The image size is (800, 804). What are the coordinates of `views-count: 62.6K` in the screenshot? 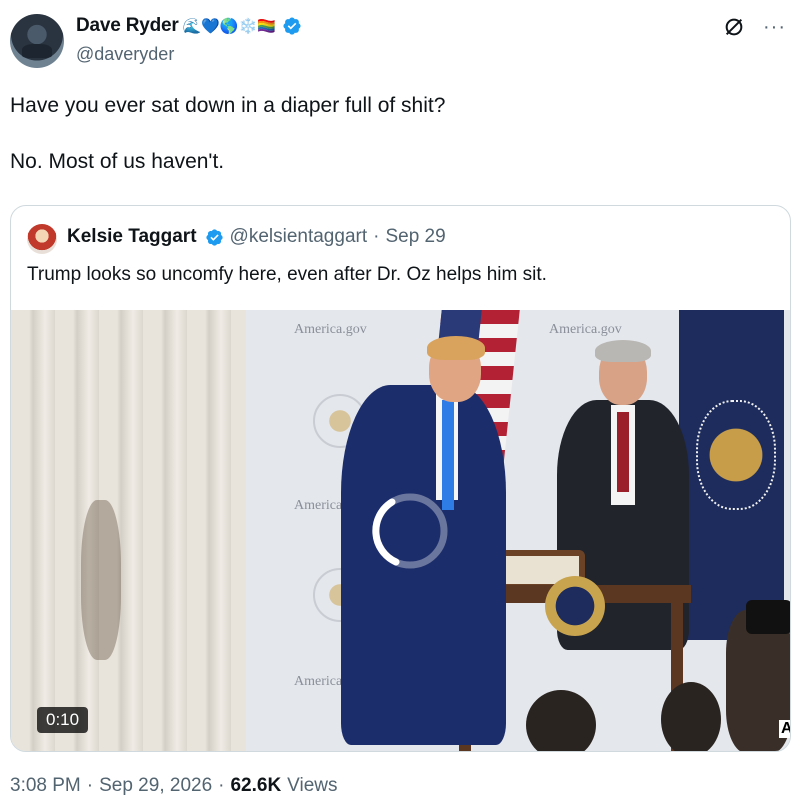 It's located at (256, 785).